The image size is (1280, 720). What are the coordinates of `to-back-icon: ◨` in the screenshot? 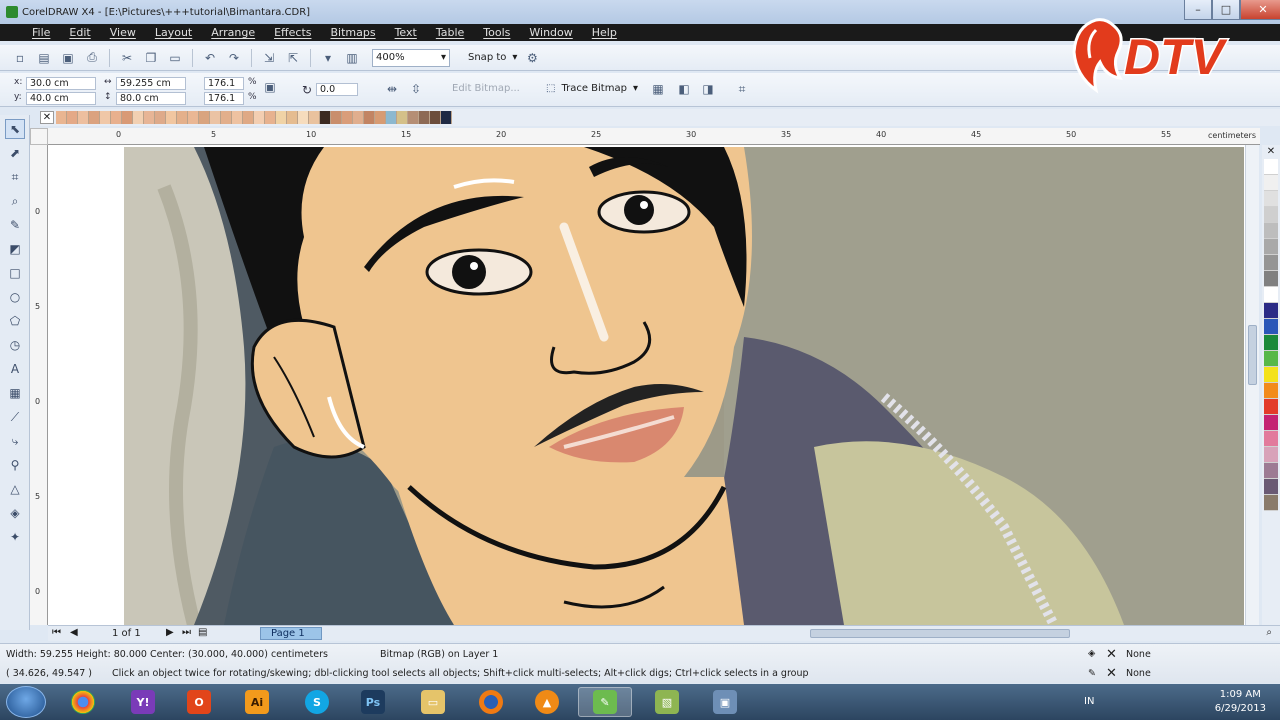 It's located at (708, 89).